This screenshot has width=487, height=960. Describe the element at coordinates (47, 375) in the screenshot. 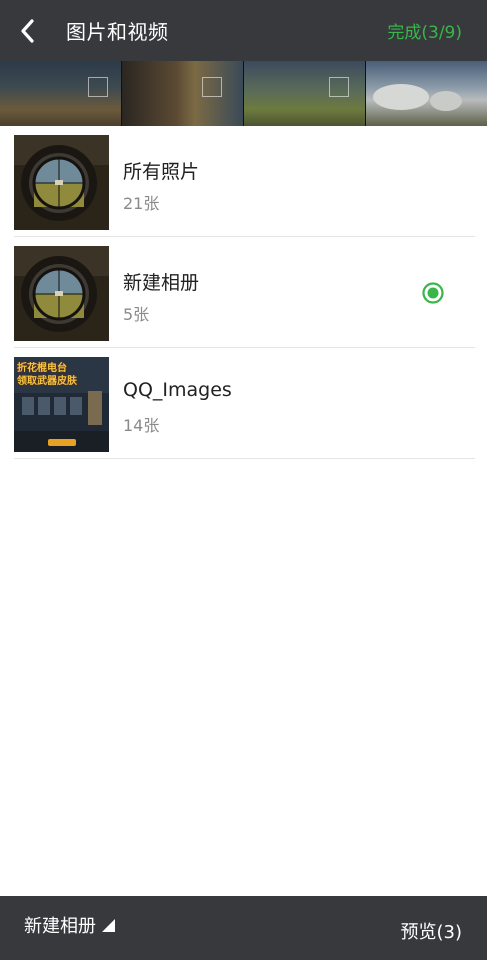

I see `poster-text: 折花棍电台 领取武器皮肤` at that location.